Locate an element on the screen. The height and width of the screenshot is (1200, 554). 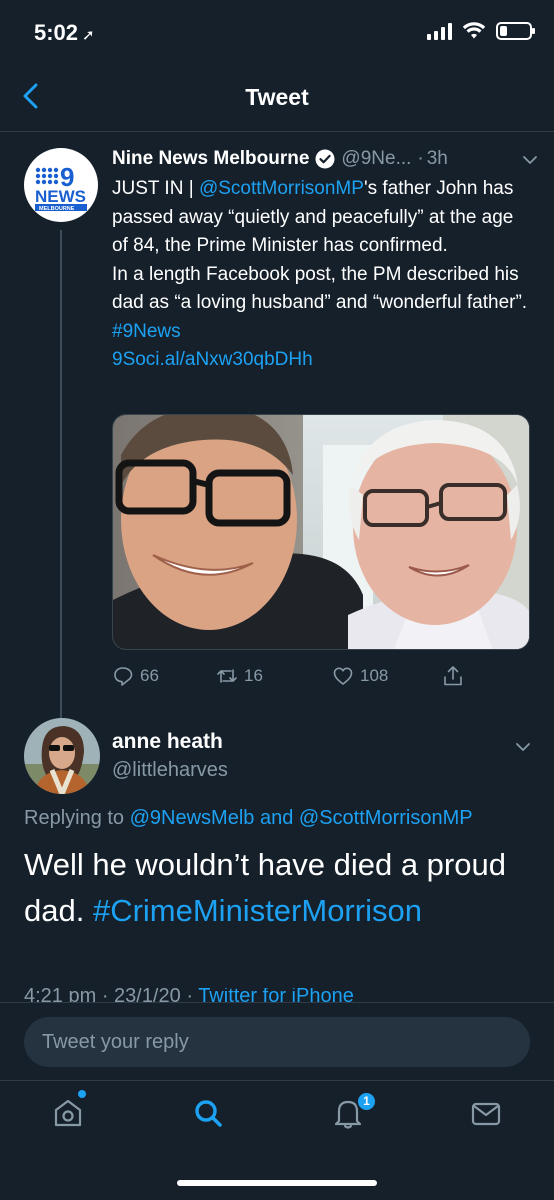
tweet-reply-input is located at coordinates (277, 1042).